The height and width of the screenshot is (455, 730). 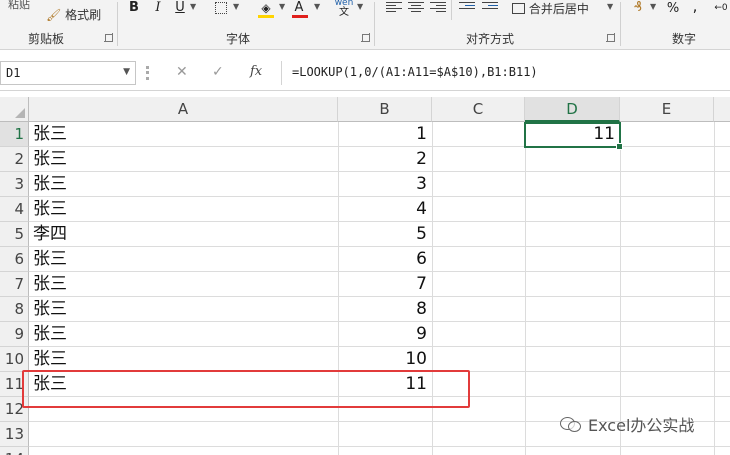 I want to click on cancel-icon: ✕, so click(x=182, y=72).